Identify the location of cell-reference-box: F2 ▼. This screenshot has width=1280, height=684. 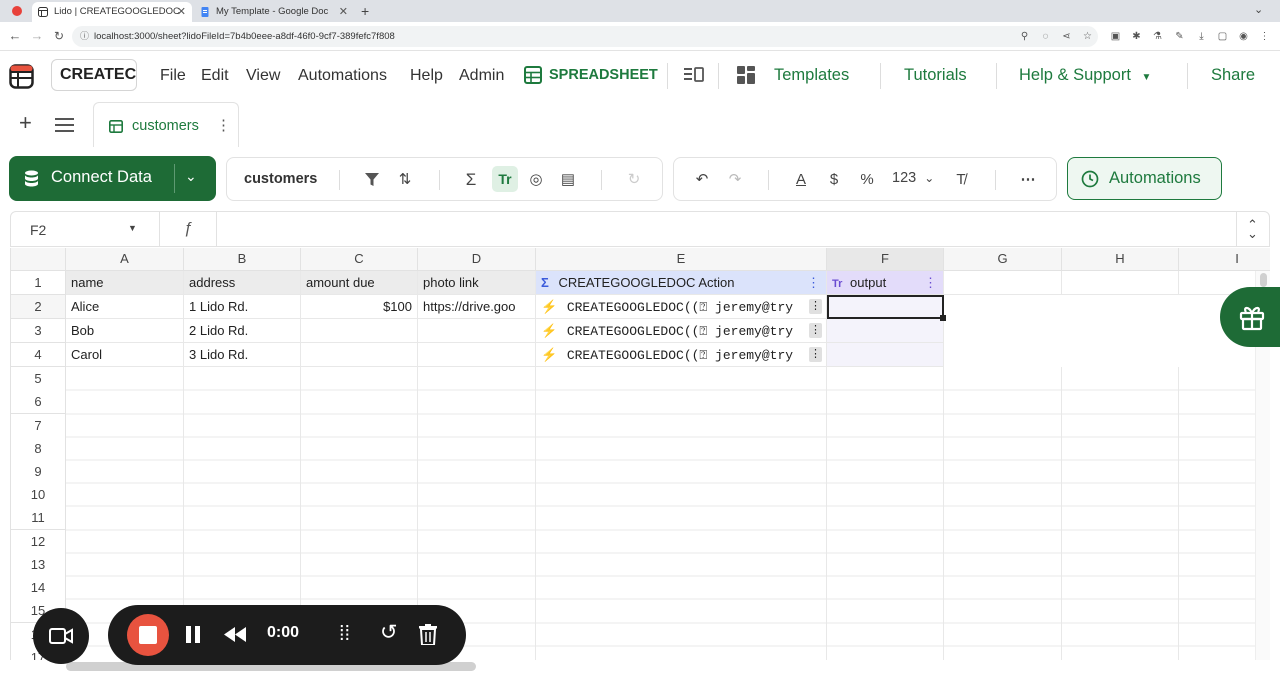
(85, 229).